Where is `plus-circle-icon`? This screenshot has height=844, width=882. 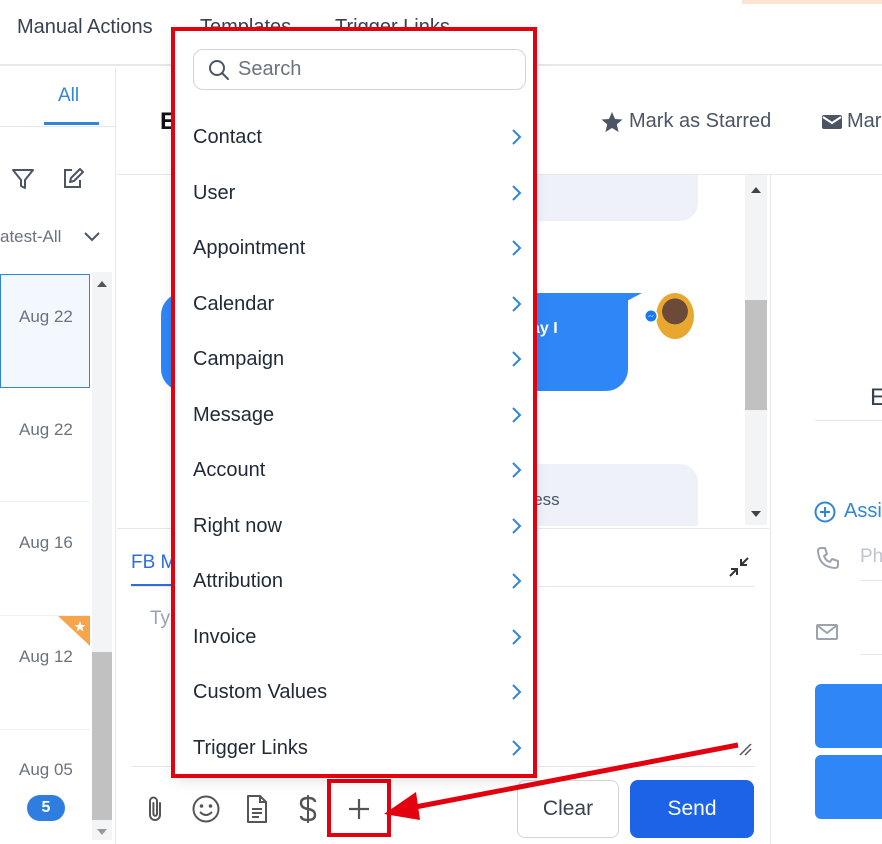
plus-circle-icon is located at coordinates (825, 511).